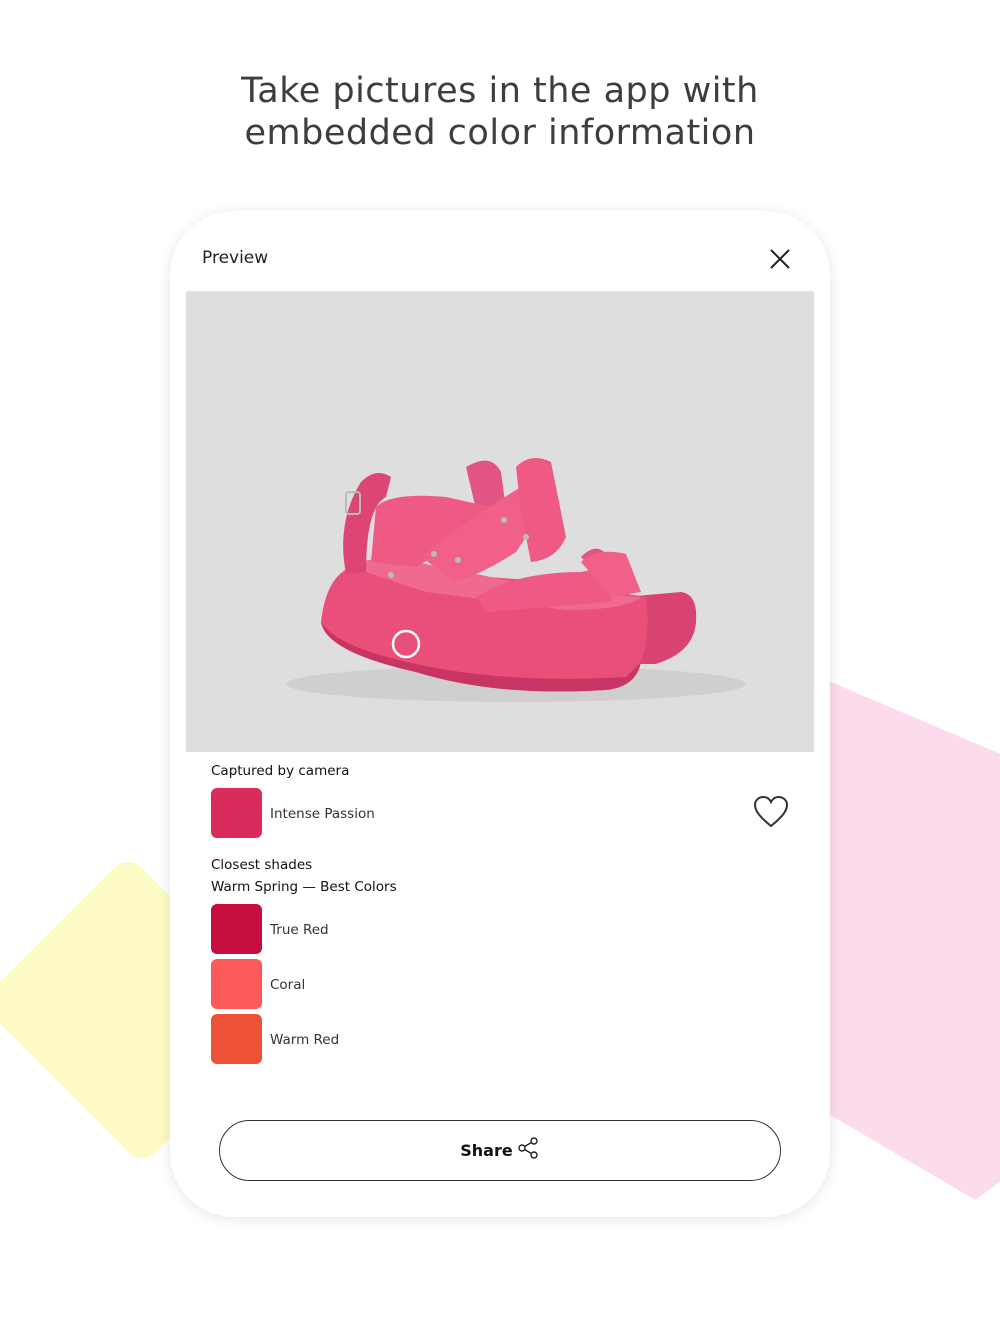 This screenshot has width=1000, height=1334. Describe the element at coordinates (771, 812) in the screenshot. I see `heart-icon` at that location.